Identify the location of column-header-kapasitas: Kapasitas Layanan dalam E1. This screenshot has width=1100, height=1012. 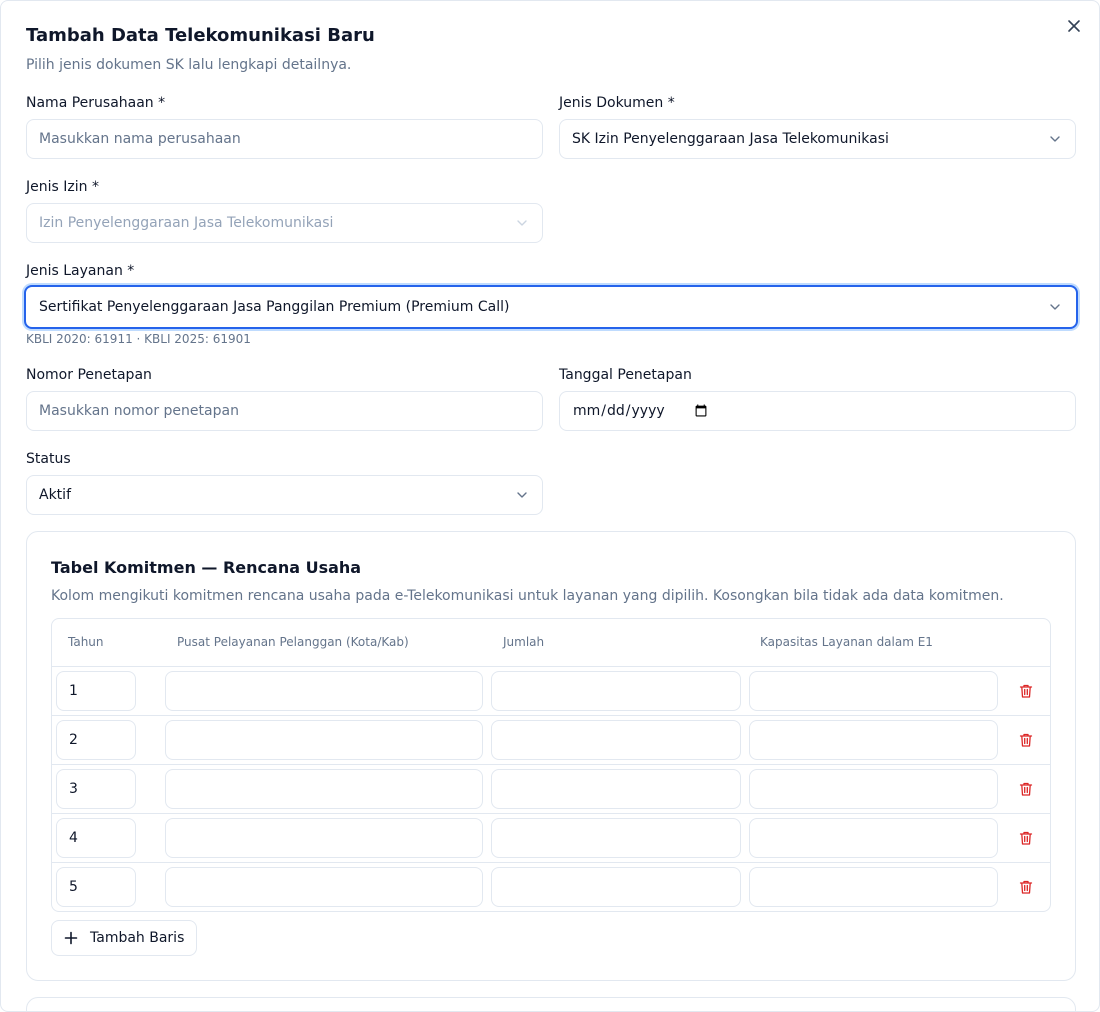
(846, 642).